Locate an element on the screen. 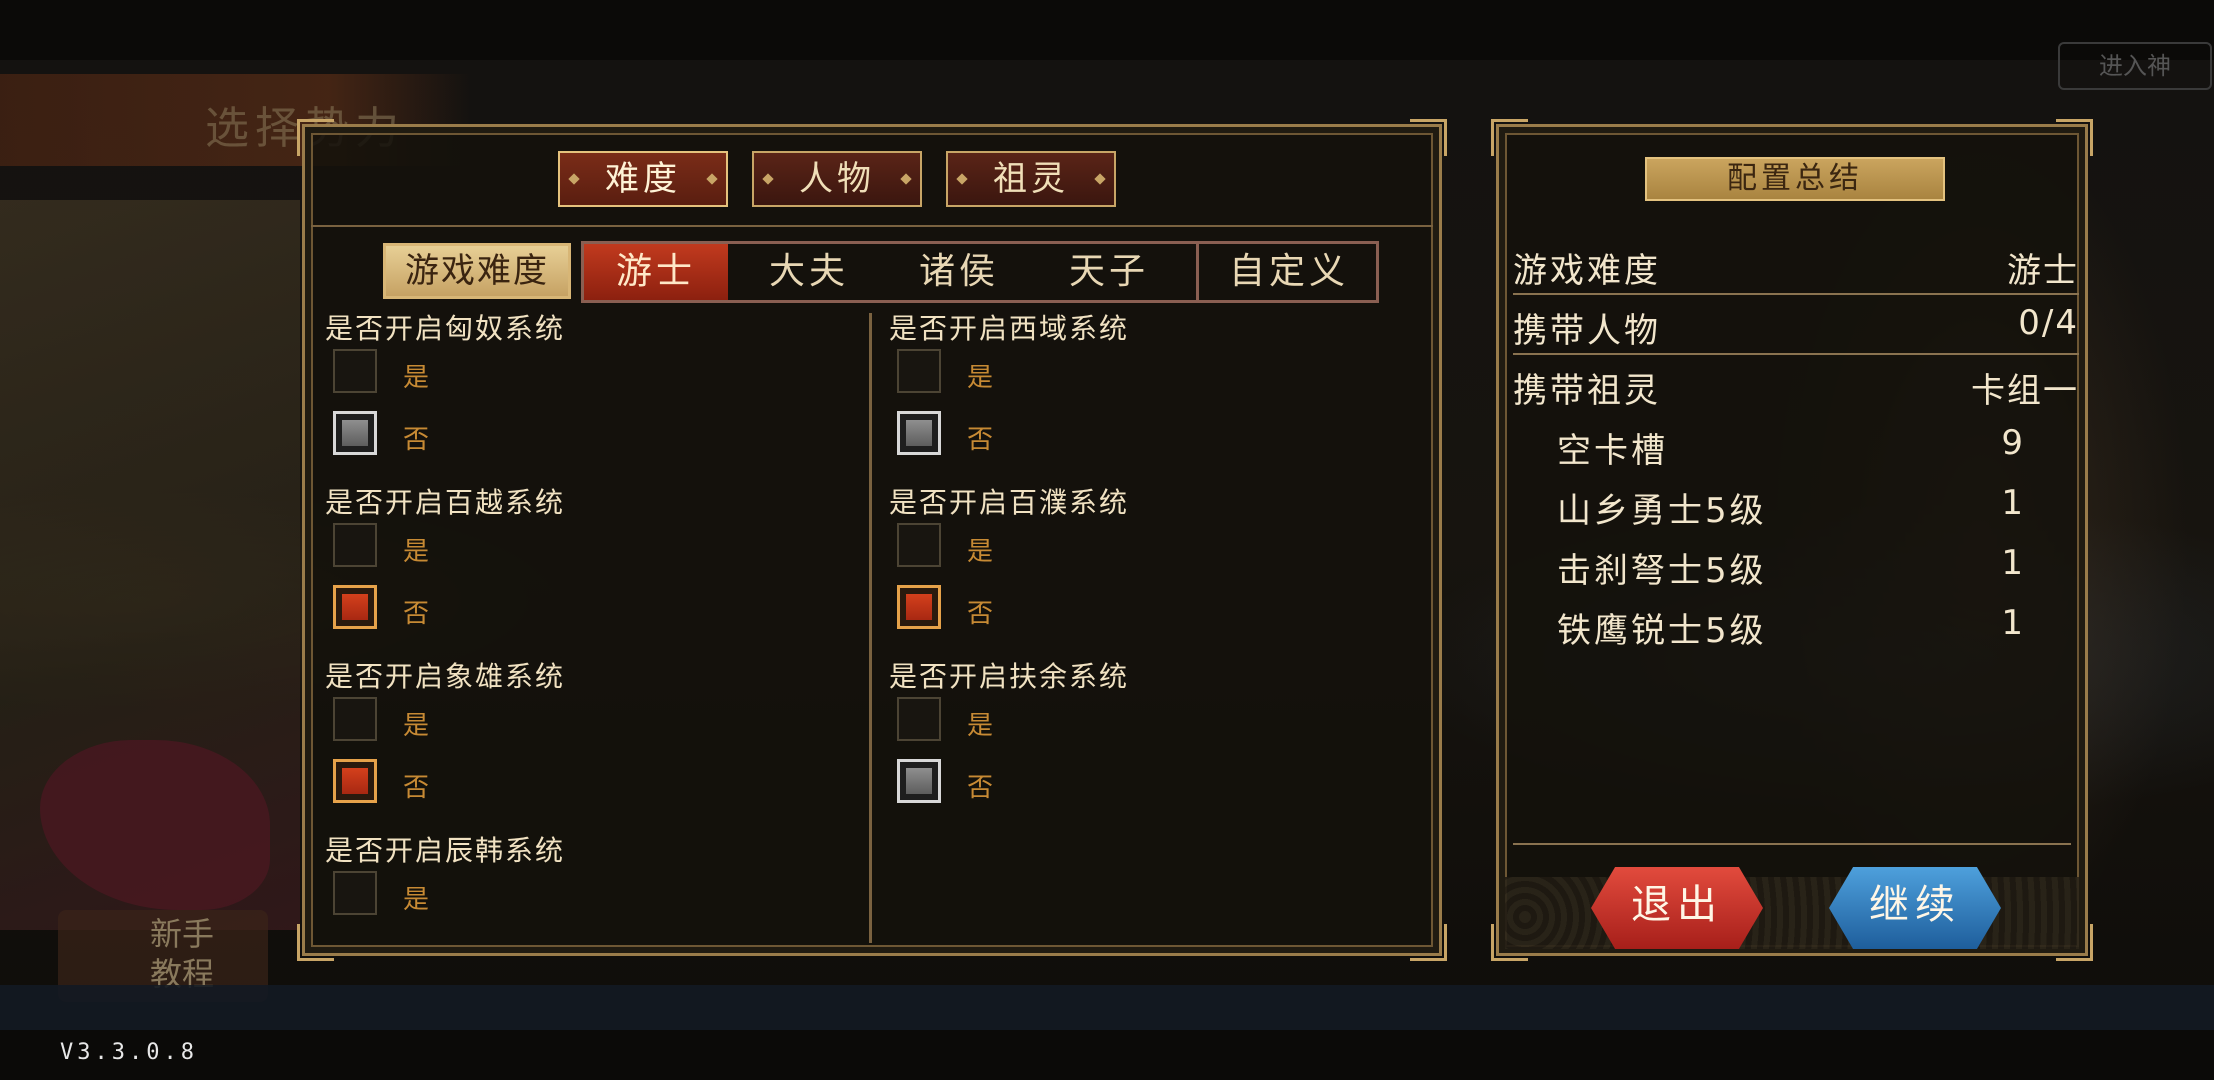 This screenshot has width=2214, height=1080. system-title-chenhan: 是否开启辰韩系统 is located at coordinates (445, 850).